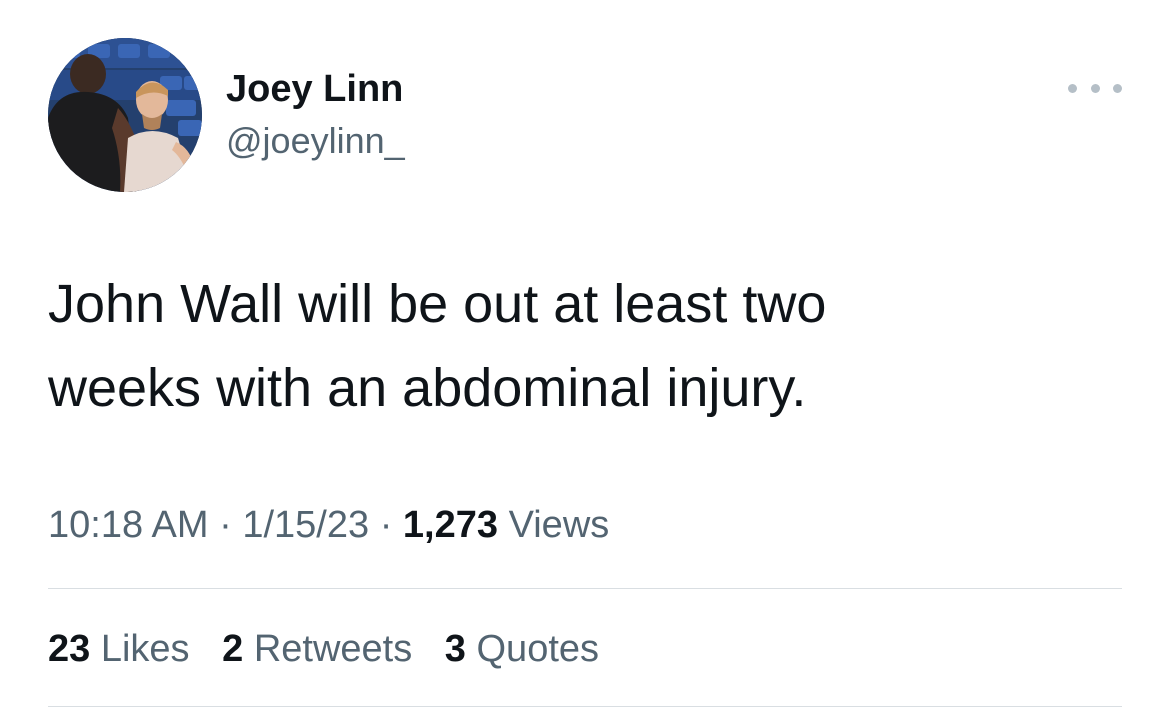  I want to click on tweet-time: 10:18 AM, so click(128, 525).